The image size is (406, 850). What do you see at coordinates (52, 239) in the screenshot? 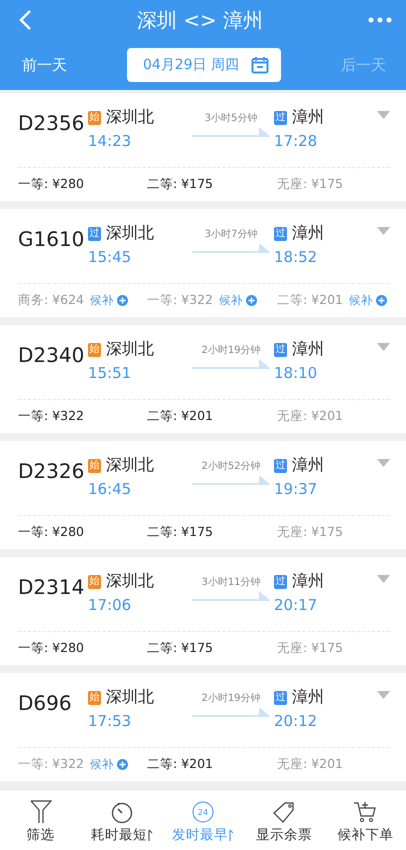
I see `train-number: G1610` at bounding box center [52, 239].